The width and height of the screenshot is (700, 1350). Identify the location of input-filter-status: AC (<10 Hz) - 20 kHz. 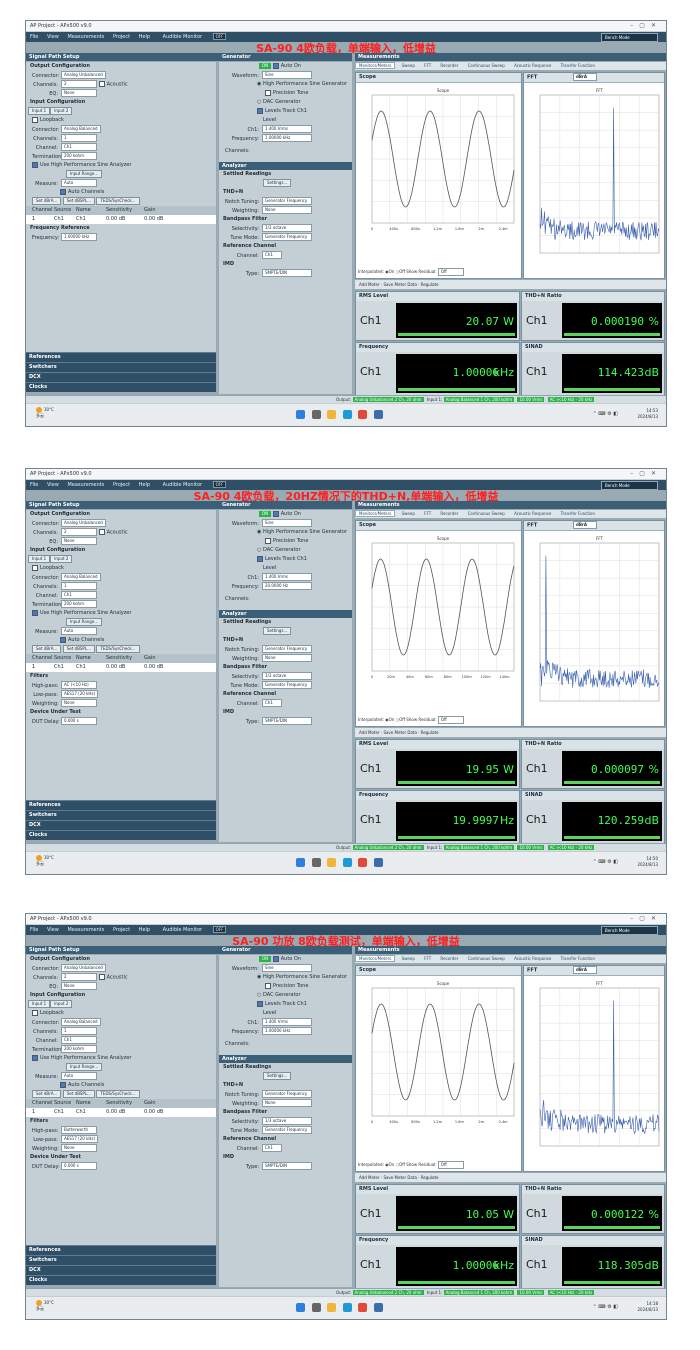
(571, 399).